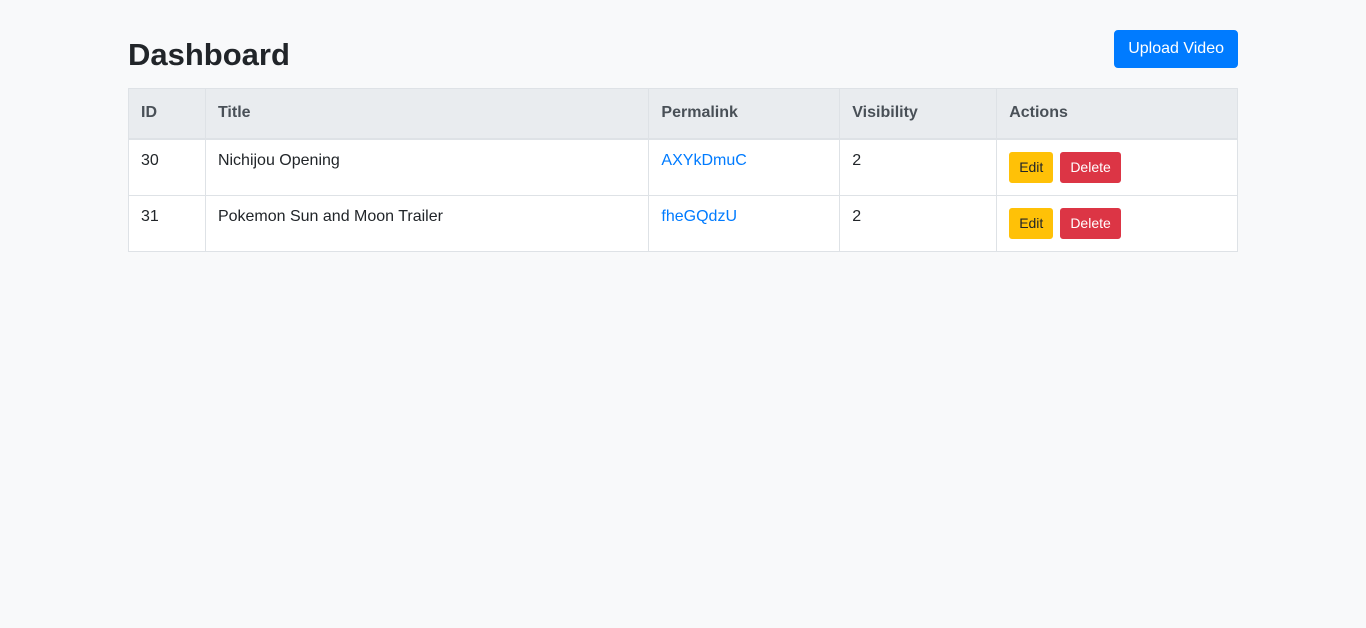 Image resolution: width=1366 pixels, height=628 pixels. I want to click on cell-title: Pokemon Sun and Moon Trailer, so click(427, 223).